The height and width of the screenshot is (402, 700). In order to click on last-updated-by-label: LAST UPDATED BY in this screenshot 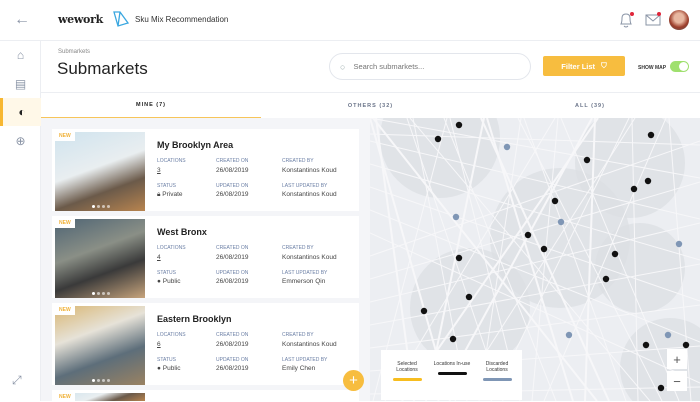, I will do `click(305, 360)`.